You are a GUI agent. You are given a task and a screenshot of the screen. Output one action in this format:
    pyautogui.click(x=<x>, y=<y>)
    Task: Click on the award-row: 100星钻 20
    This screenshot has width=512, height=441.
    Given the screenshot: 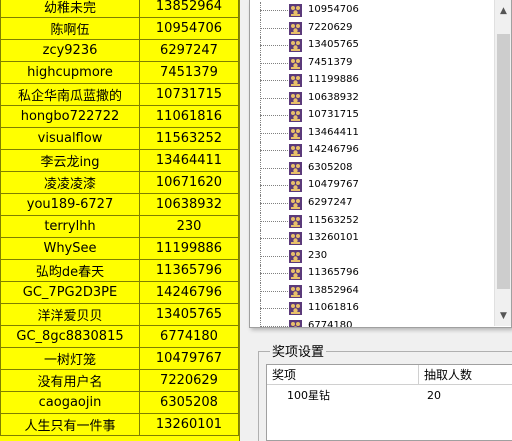 What is the action you would take?
    pyautogui.click(x=389, y=396)
    